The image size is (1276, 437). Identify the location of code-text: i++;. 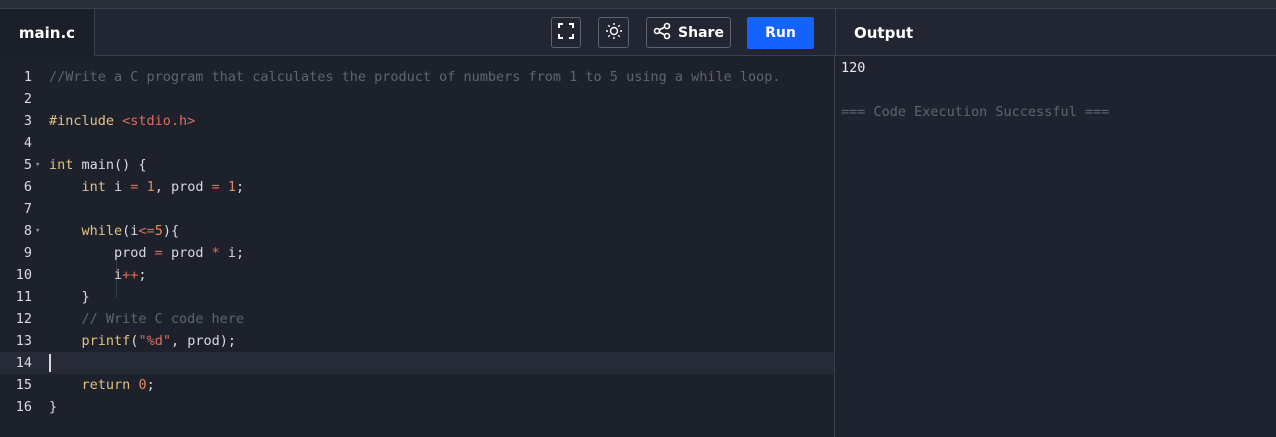
(98, 275).